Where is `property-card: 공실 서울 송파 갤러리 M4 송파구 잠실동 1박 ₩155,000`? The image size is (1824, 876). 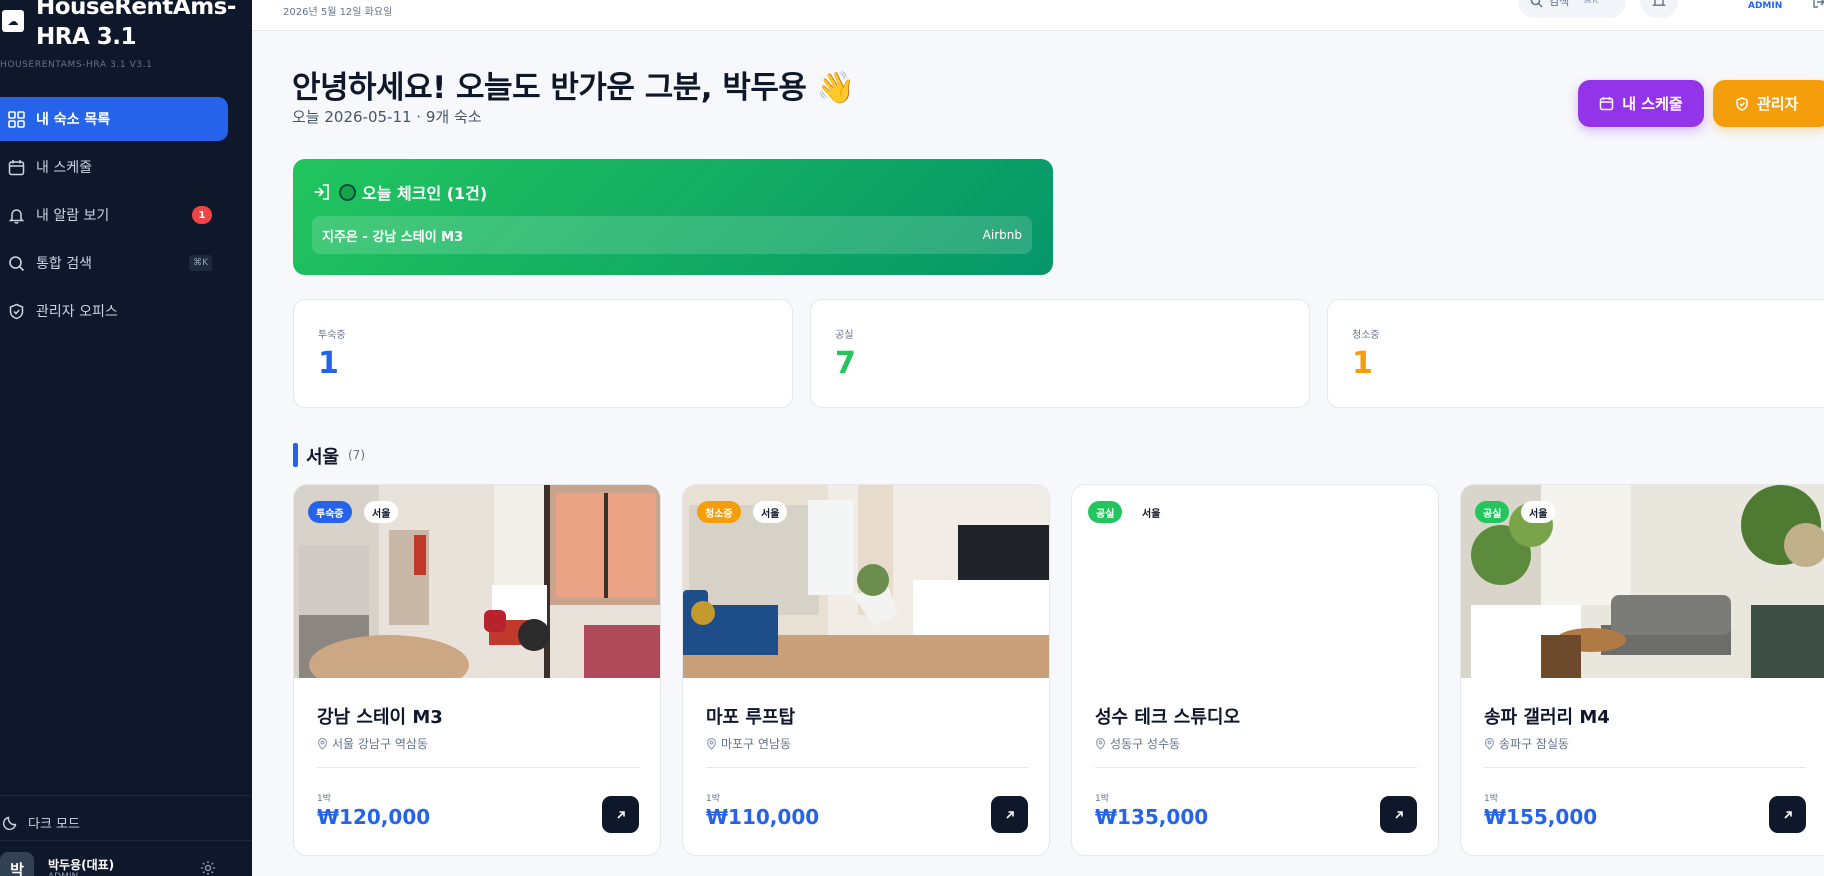
property-card: 공실 서울 송파 갤러리 M4 송파구 잠실동 1박 ₩155,000 is located at coordinates (1642, 670).